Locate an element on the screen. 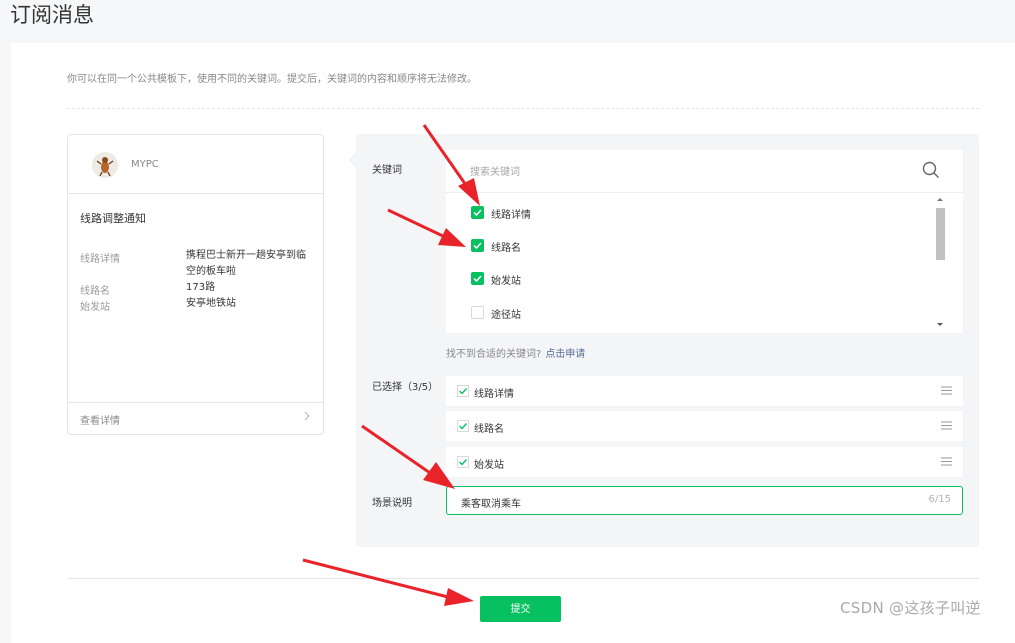 This screenshot has width=1015, height=643. keyword-picker: 线路详情 线路名 始发站 途径站 is located at coordinates (704, 241).